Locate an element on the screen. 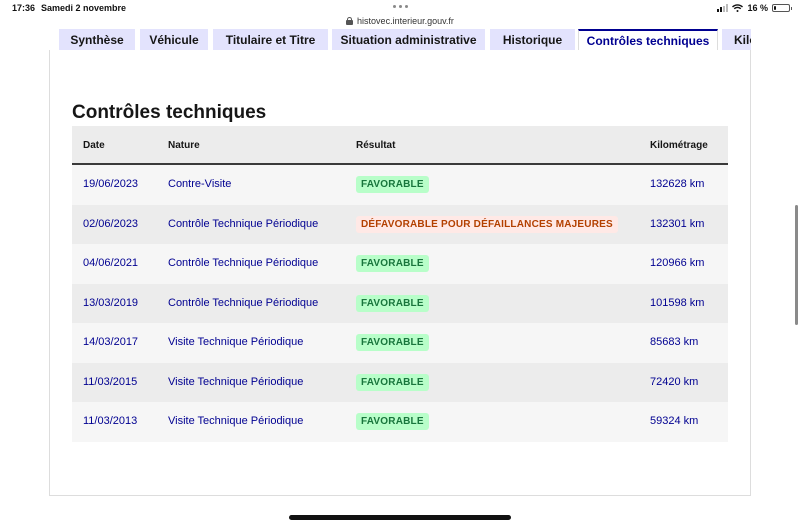  cell-mileage: 132301 km is located at coordinates (677, 223).